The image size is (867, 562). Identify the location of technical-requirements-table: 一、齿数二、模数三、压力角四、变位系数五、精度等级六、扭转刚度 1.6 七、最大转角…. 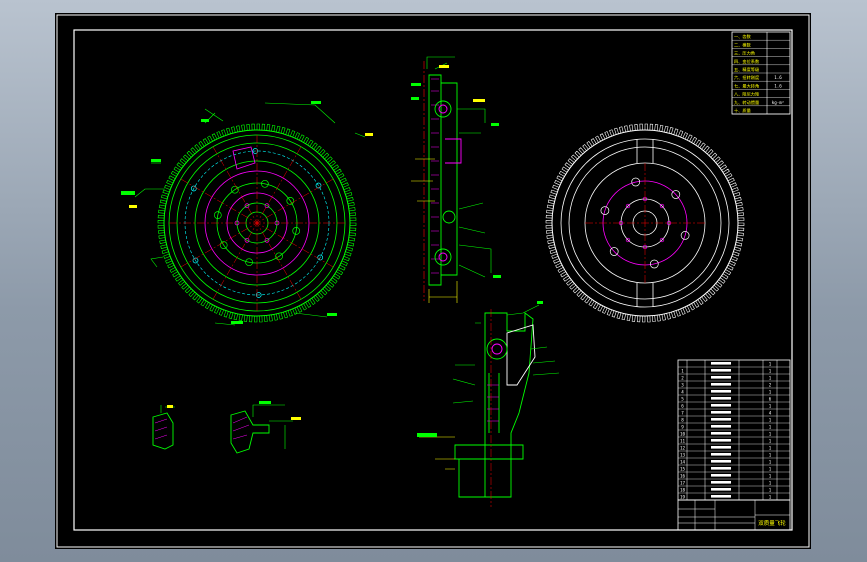
(761, 73).